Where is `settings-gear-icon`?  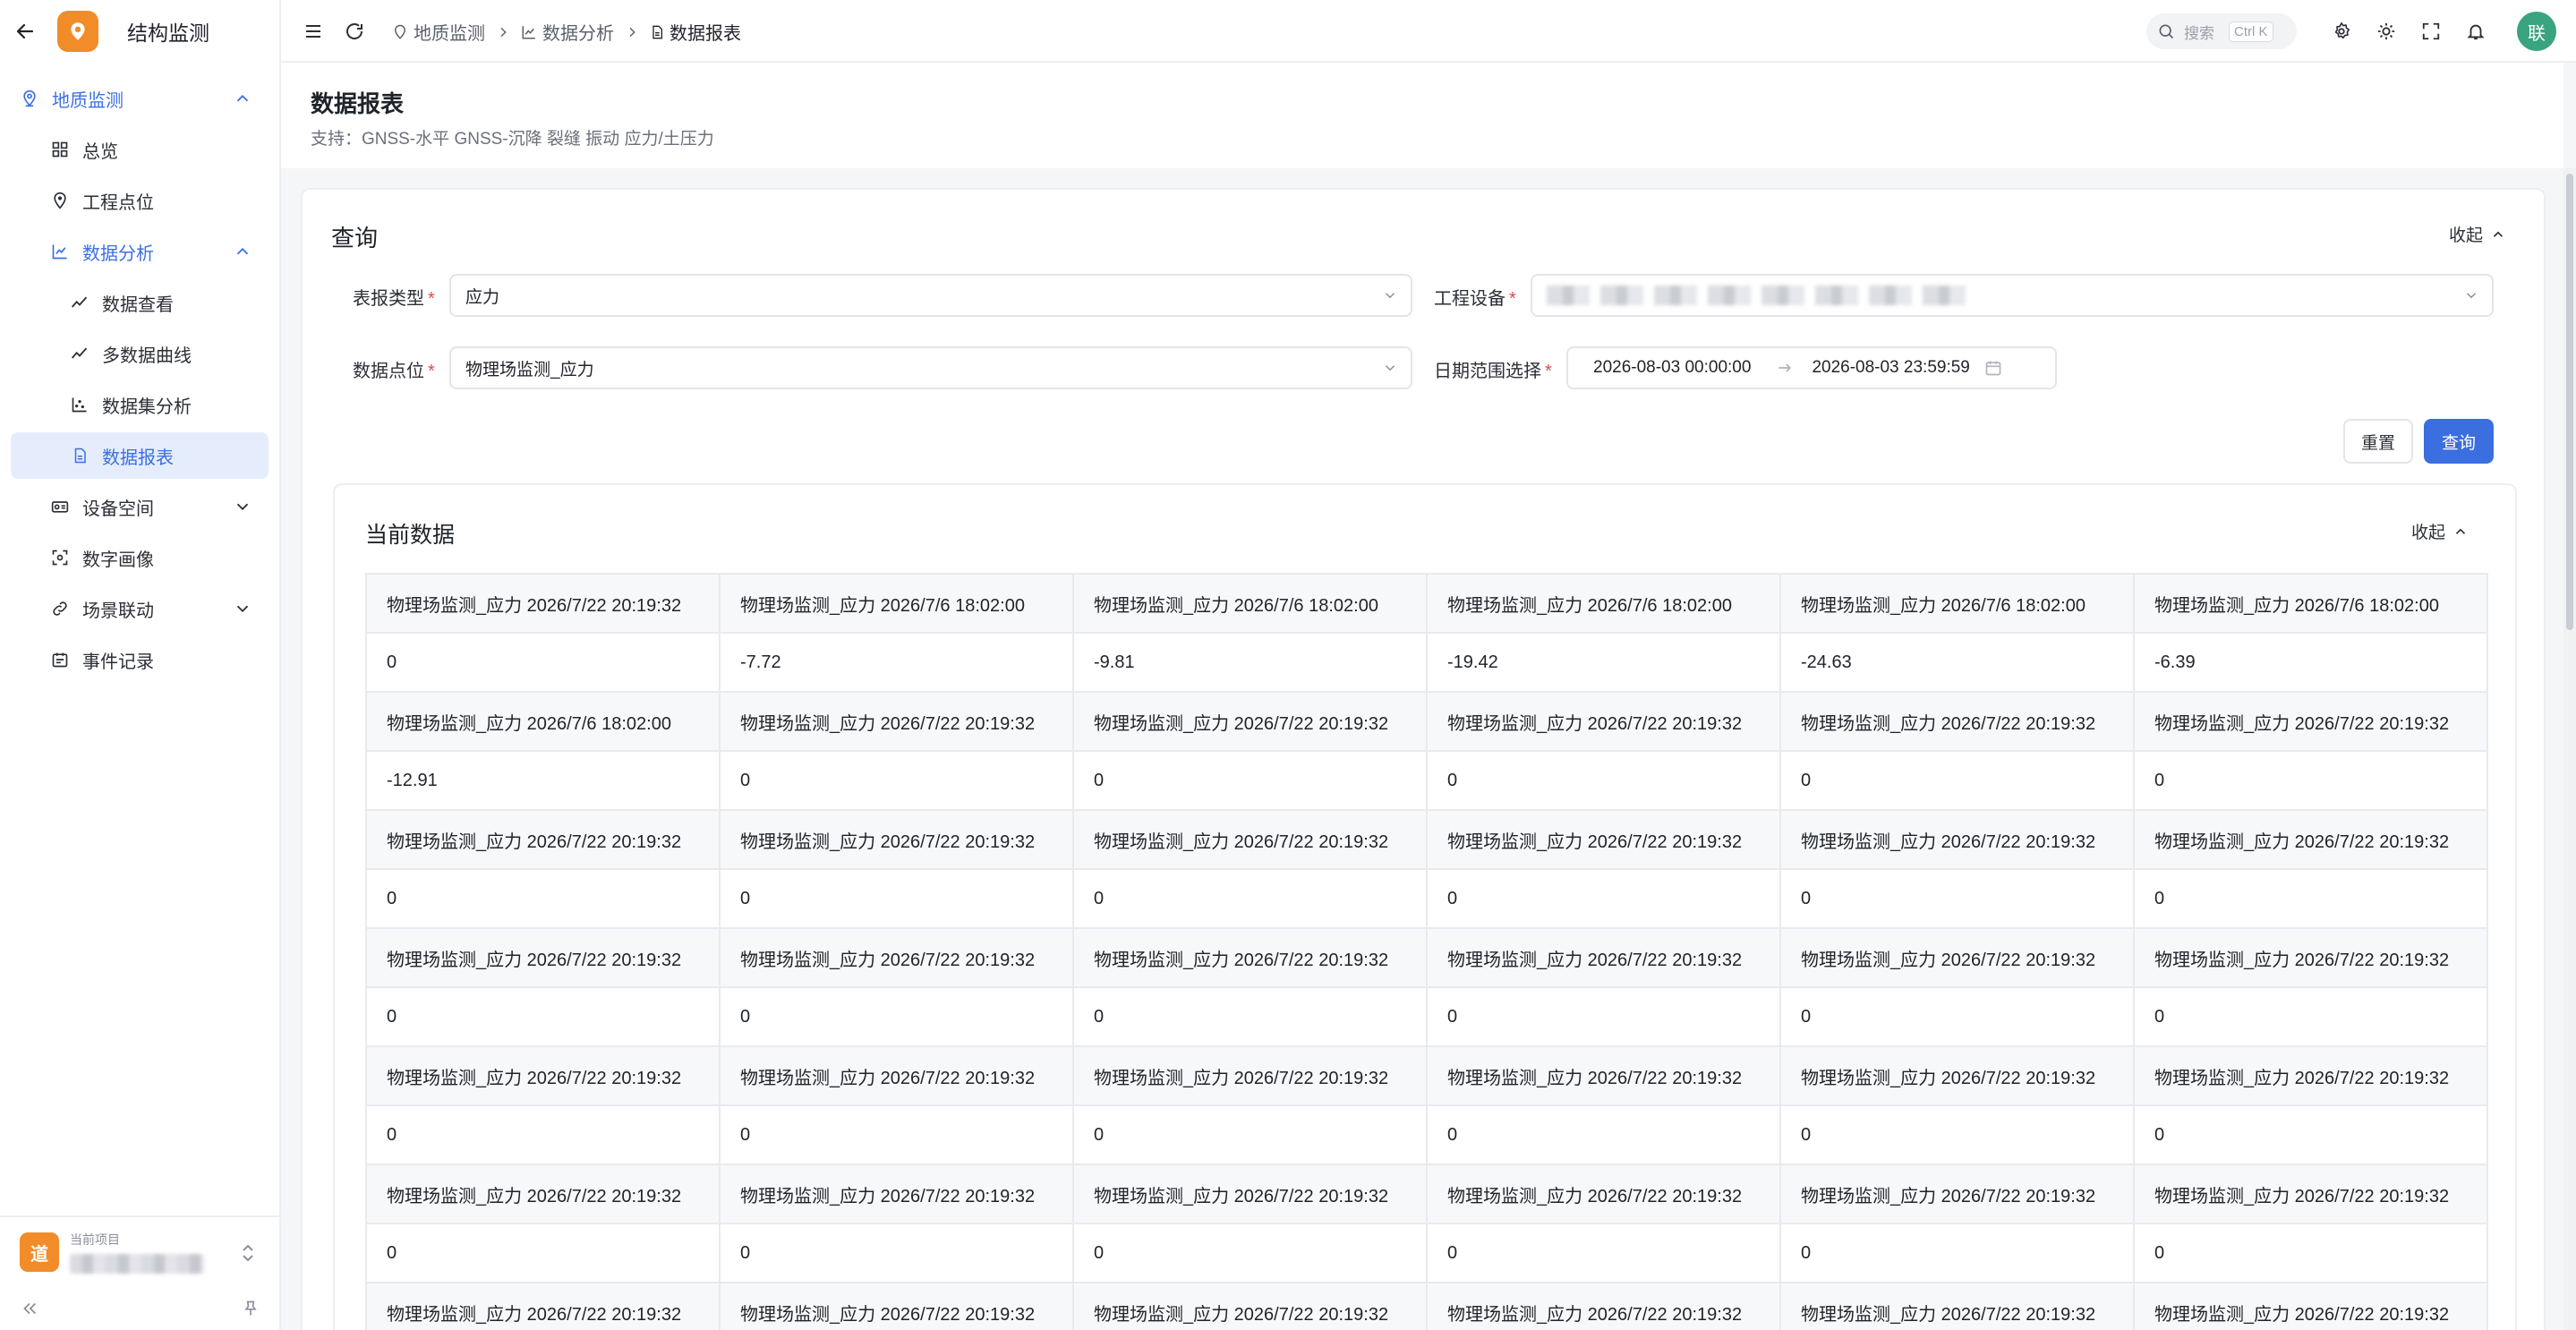 settings-gear-icon is located at coordinates (2341, 31).